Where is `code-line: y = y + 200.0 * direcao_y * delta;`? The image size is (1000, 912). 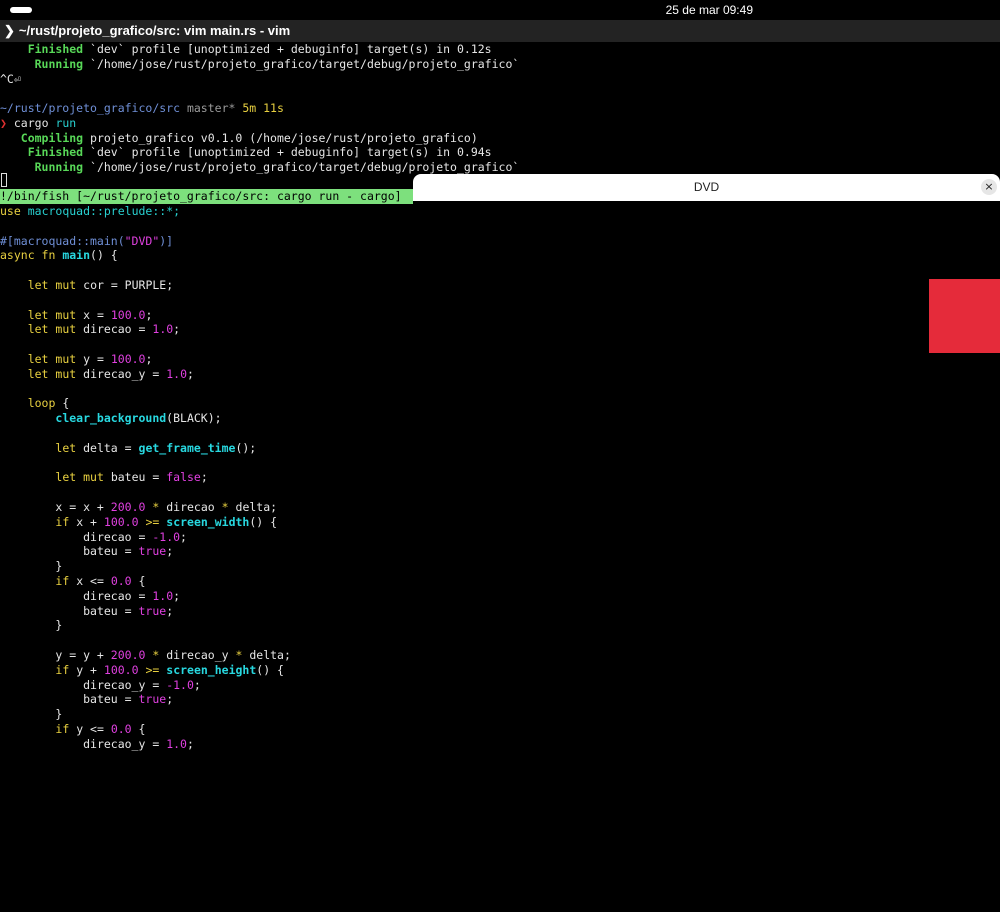
code-line: y = y + 200.0 * direcao_y * delta; is located at coordinates (173, 655).